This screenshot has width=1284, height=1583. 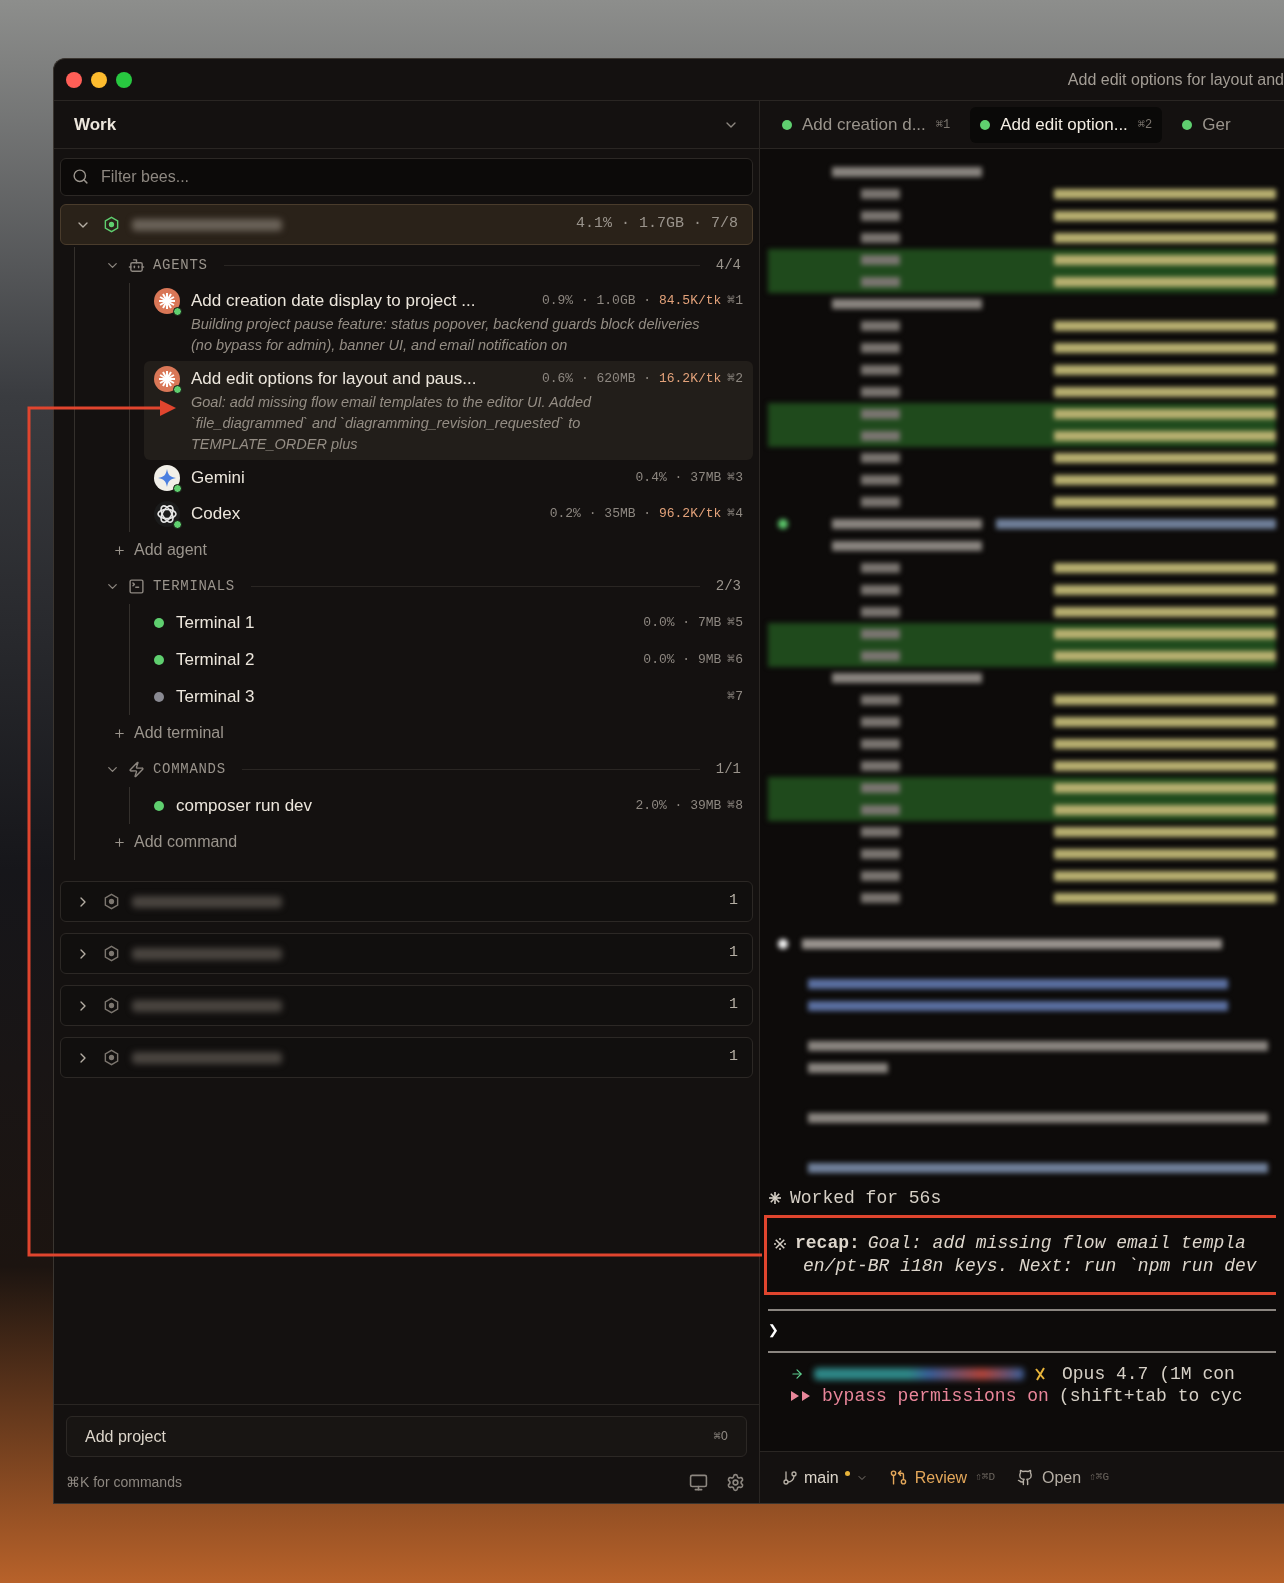 I want to click on add-project-button: Add project ⌘O, so click(x=406, y=1436).